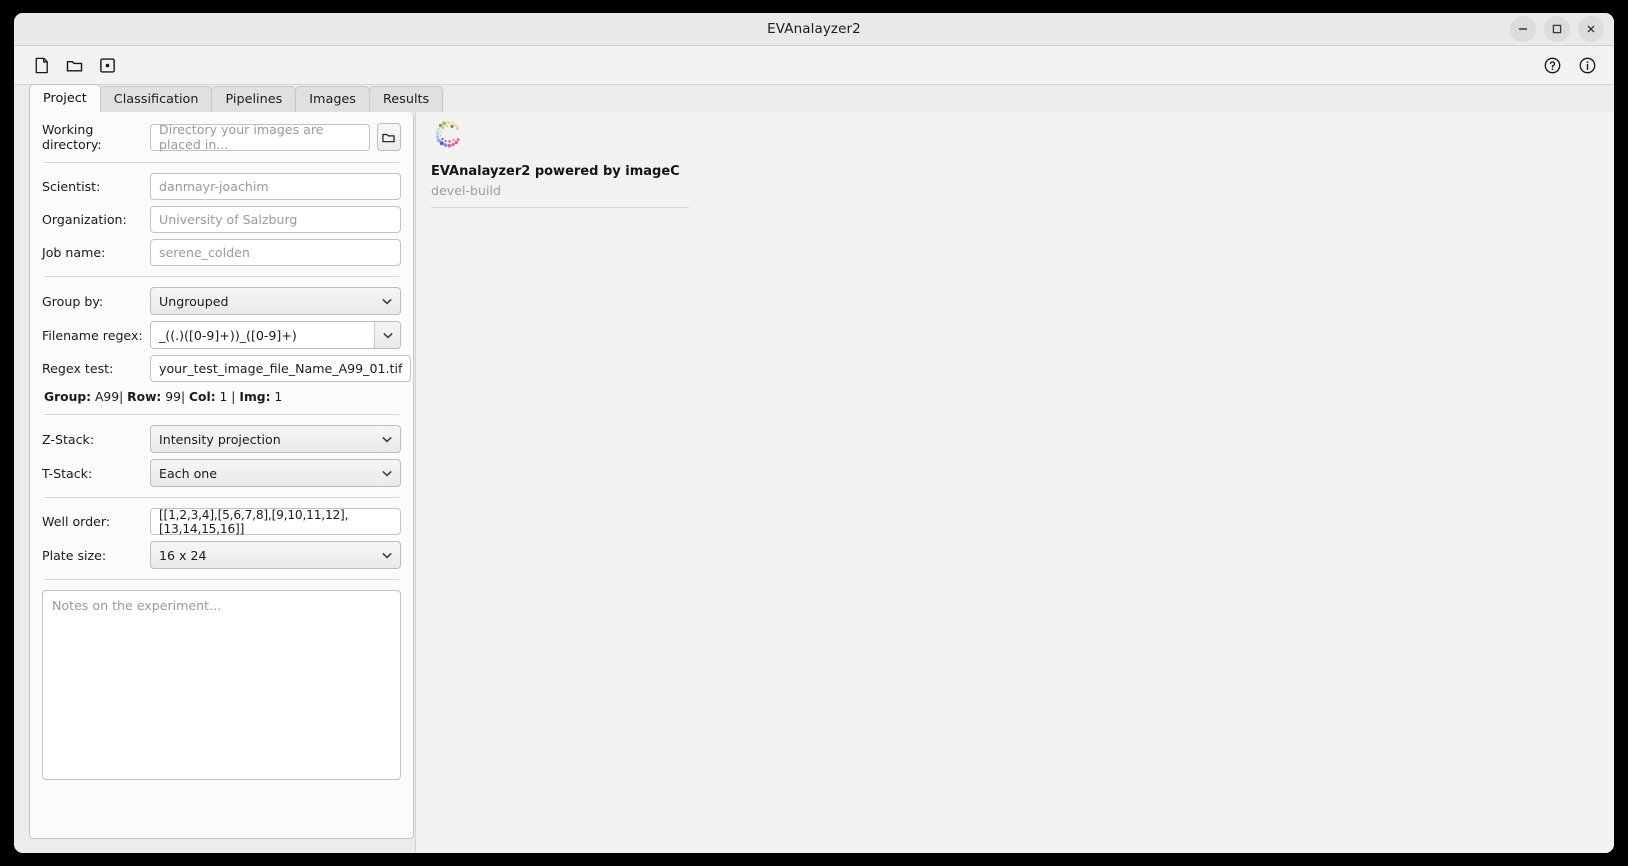 This screenshot has height=866, width=1628. Describe the element at coordinates (74, 253) in the screenshot. I see `job-name-label: Job name:` at that location.